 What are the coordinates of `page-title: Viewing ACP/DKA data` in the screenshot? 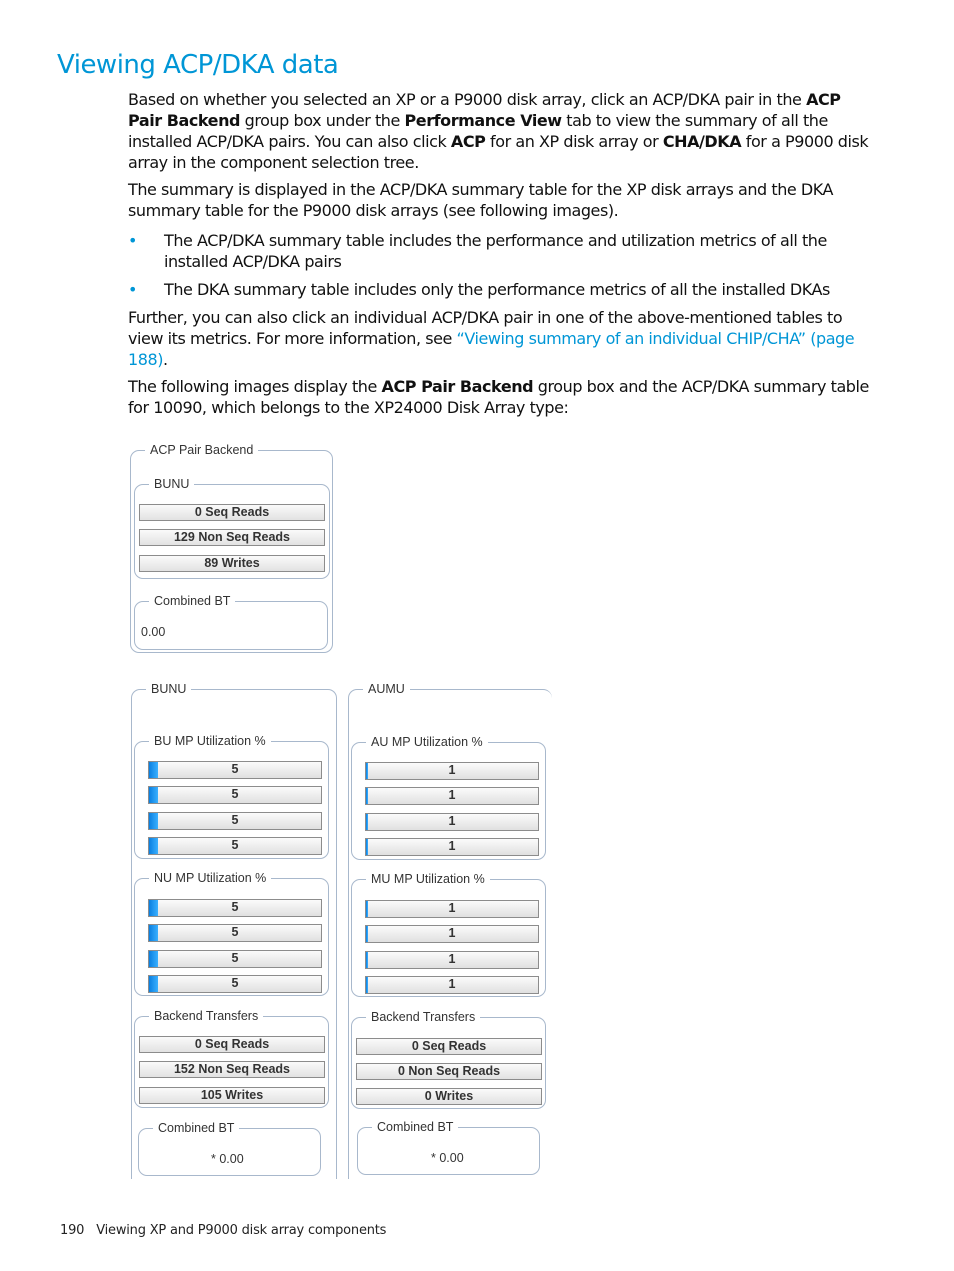 It's located at (198, 65).